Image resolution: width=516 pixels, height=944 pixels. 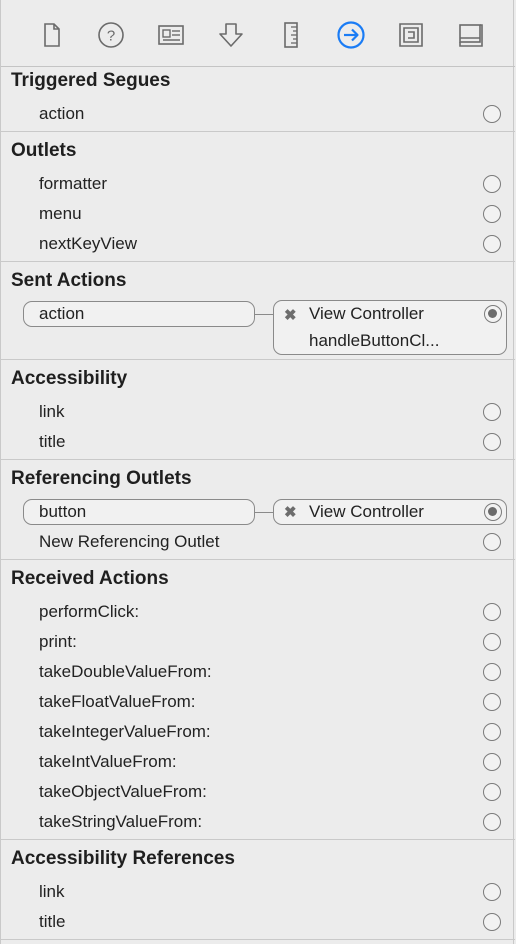 I want to click on referencing-outlet-target-name: View Controller, so click(x=366, y=511).